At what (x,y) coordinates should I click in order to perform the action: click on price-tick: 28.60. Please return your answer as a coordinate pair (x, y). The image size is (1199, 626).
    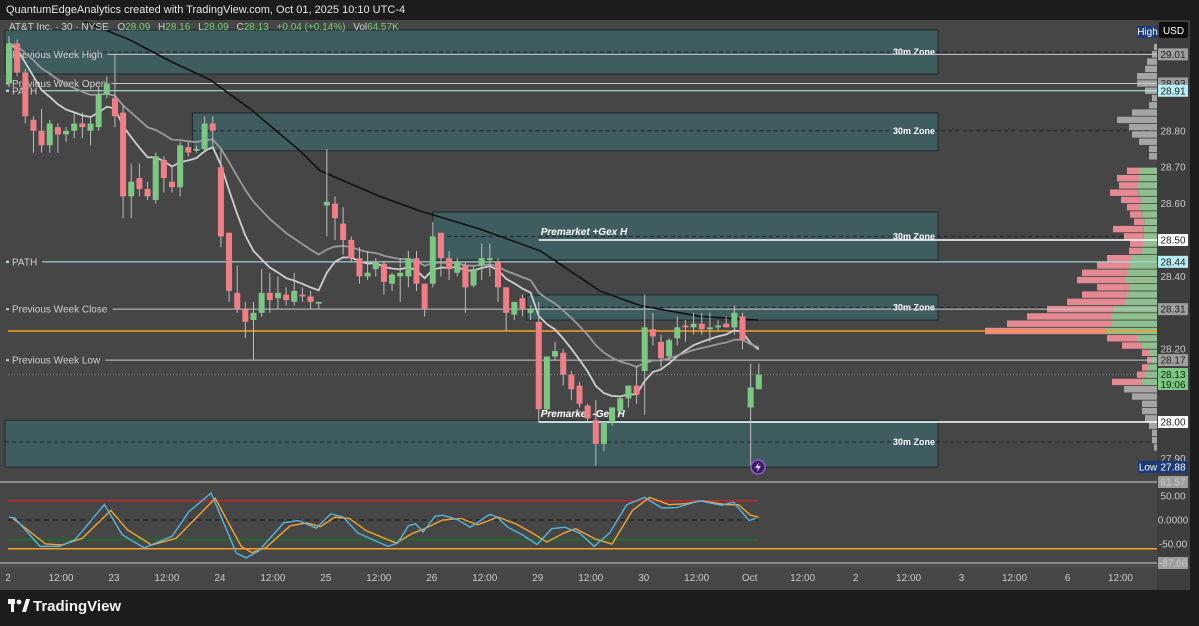
    Looking at the image, I should click on (1172, 204).